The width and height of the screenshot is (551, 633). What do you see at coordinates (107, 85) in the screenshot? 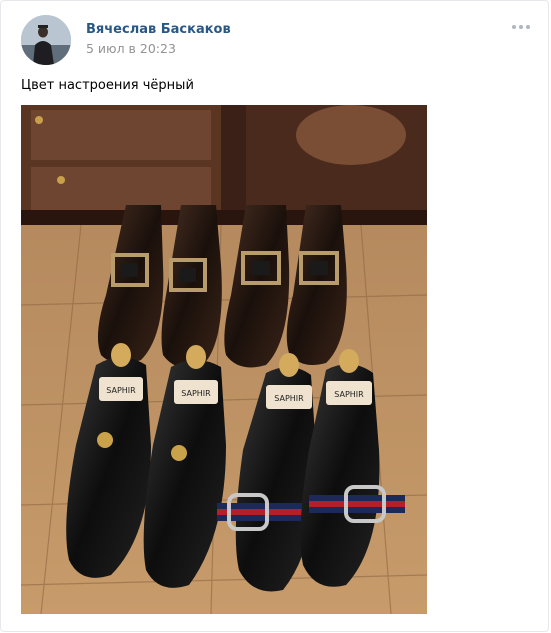
I see `post-text: Цвет настроения чёрный` at bounding box center [107, 85].